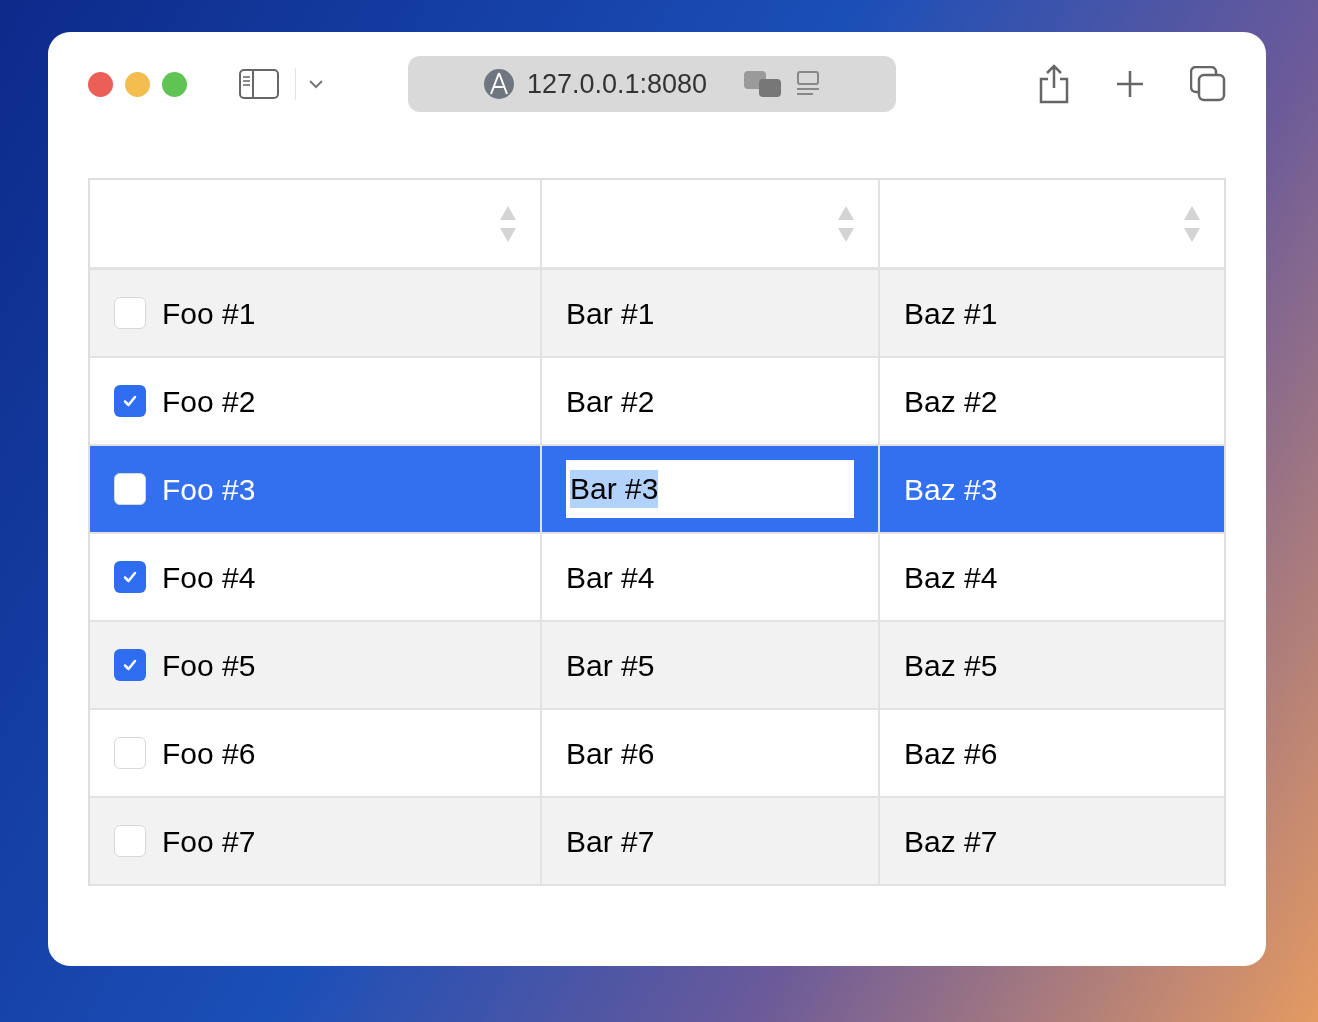 The height and width of the screenshot is (1022, 1318). What do you see at coordinates (1208, 84) in the screenshot?
I see `tabs-icon` at bounding box center [1208, 84].